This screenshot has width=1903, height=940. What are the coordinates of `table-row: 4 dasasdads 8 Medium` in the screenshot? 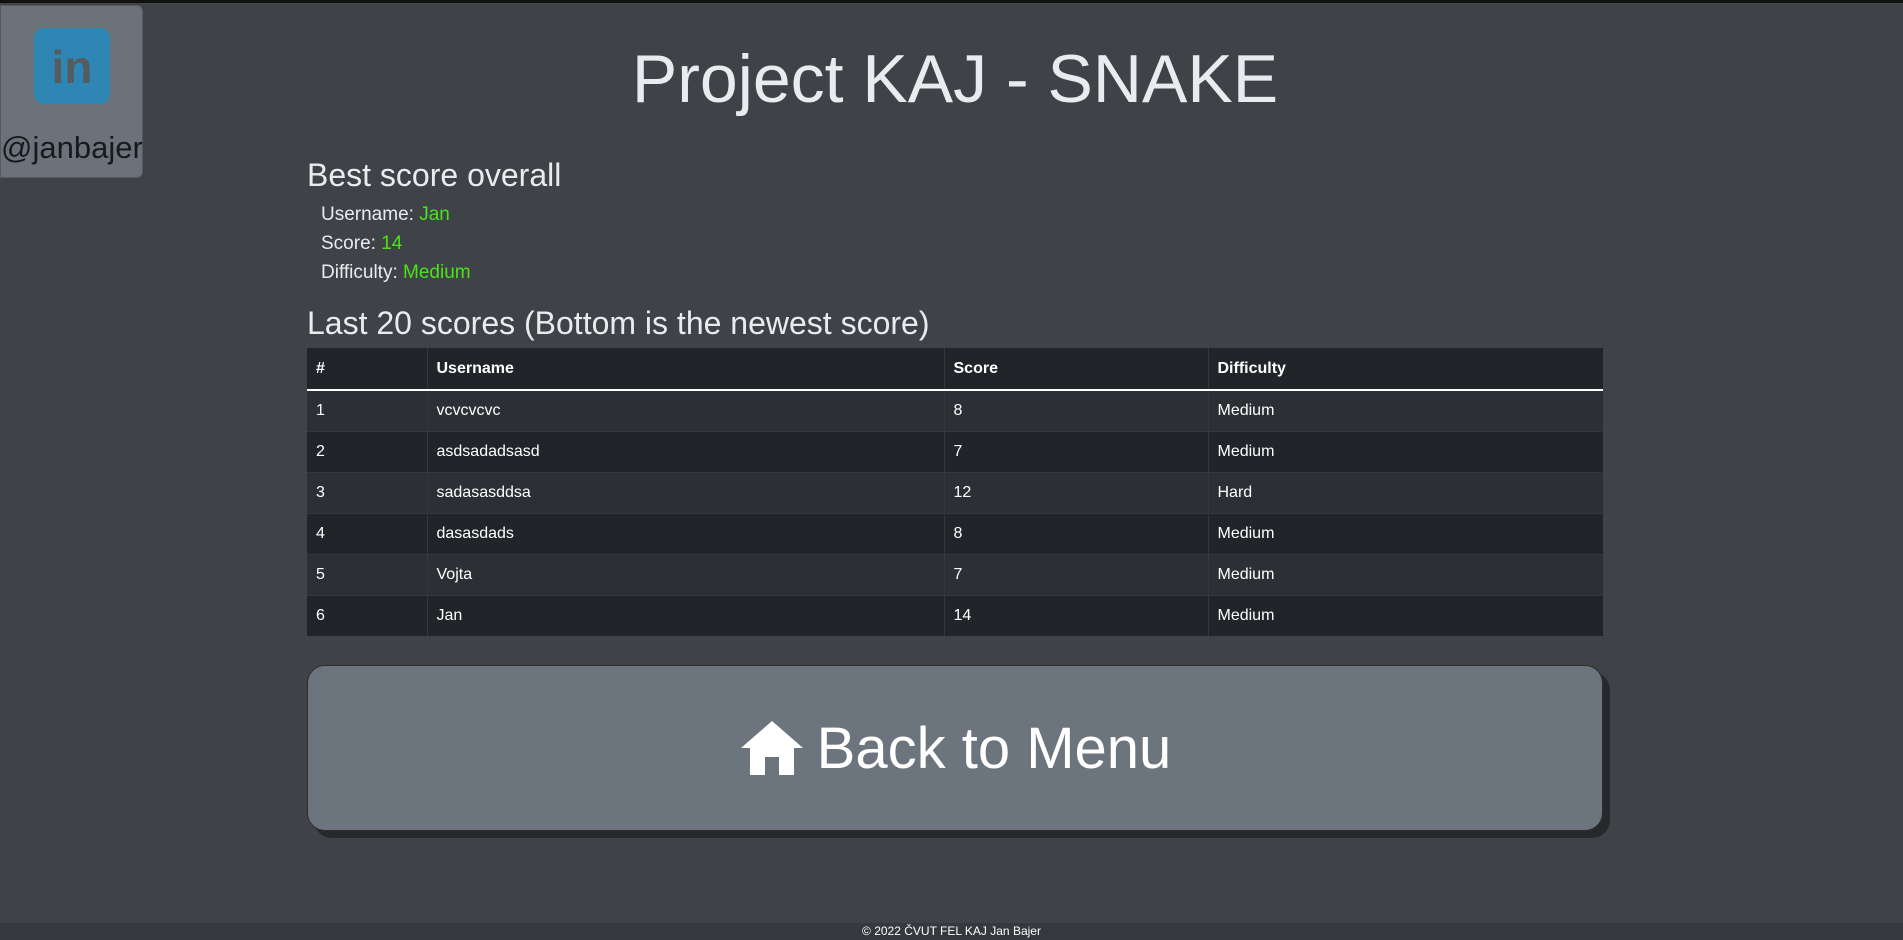 It's located at (955, 533).